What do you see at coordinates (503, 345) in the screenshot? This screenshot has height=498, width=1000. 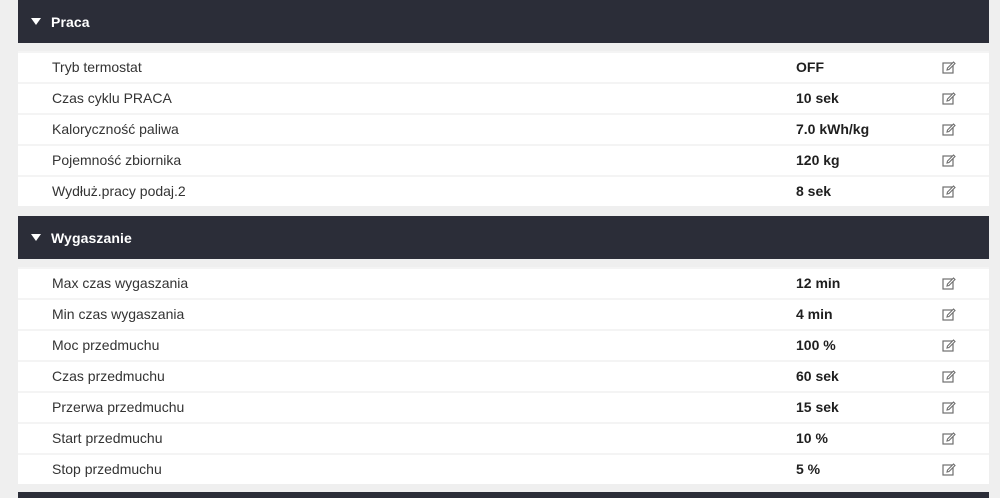 I see `table-row: Moc przedmuchu 100 %` at bounding box center [503, 345].